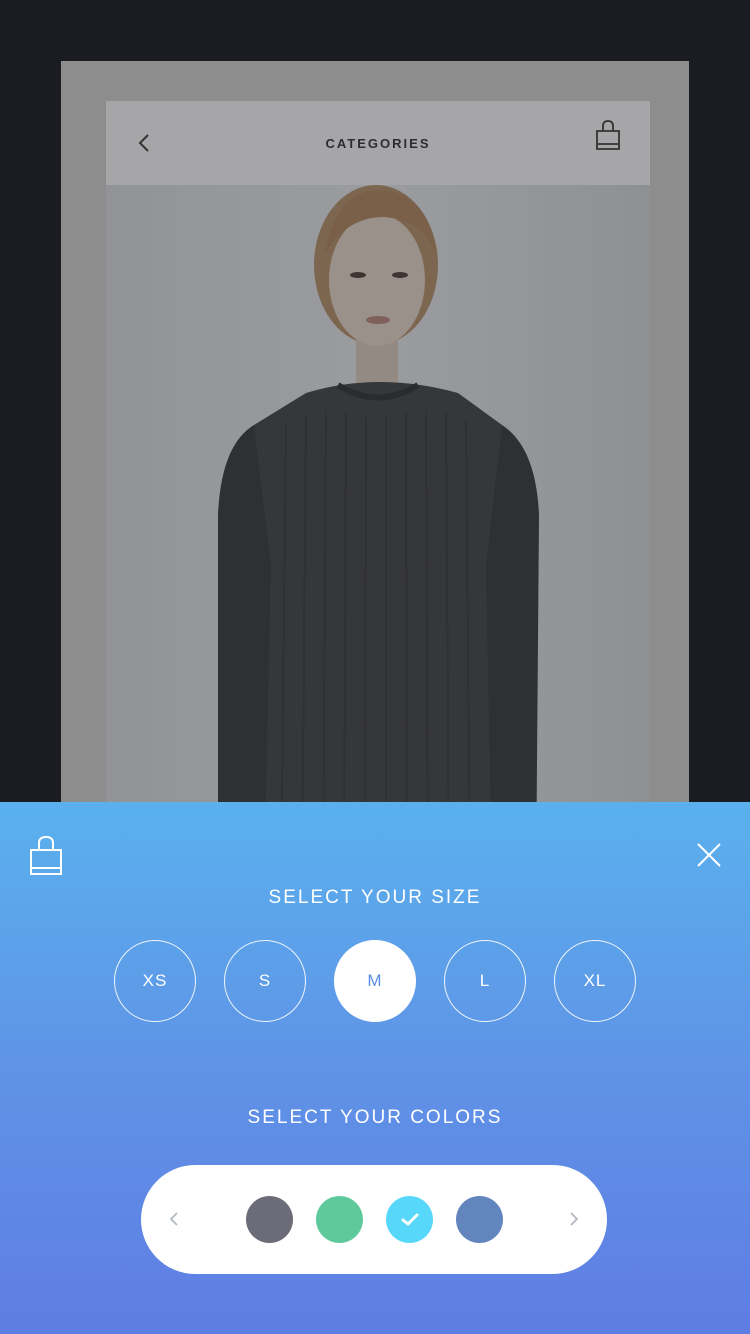 The width and height of the screenshot is (750, 1334). I want to click on checkmark-icon, so click(409, 1219).